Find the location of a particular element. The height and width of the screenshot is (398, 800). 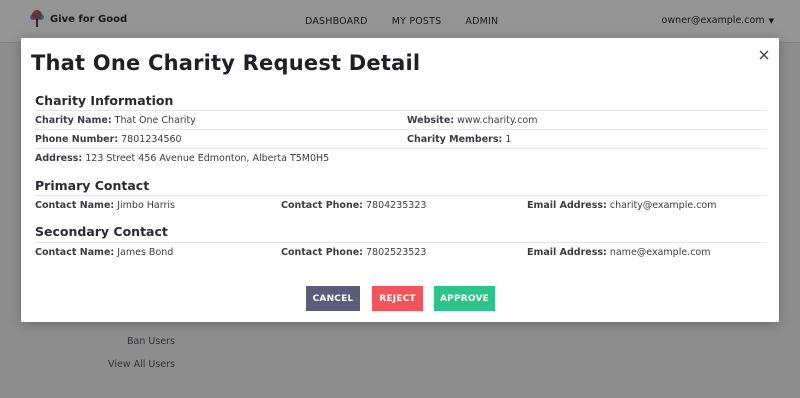

secondary-contact-email: Email Address: name@example.com is located at coordinates (619, 252).